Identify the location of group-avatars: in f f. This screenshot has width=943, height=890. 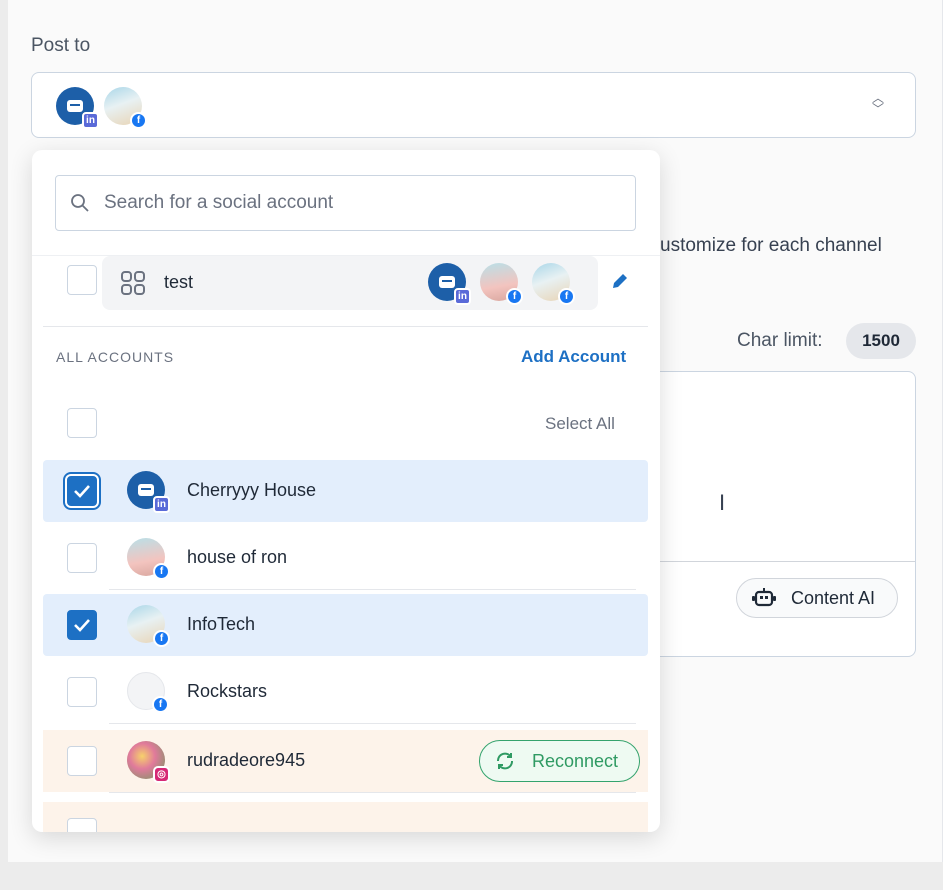
(501, 284).